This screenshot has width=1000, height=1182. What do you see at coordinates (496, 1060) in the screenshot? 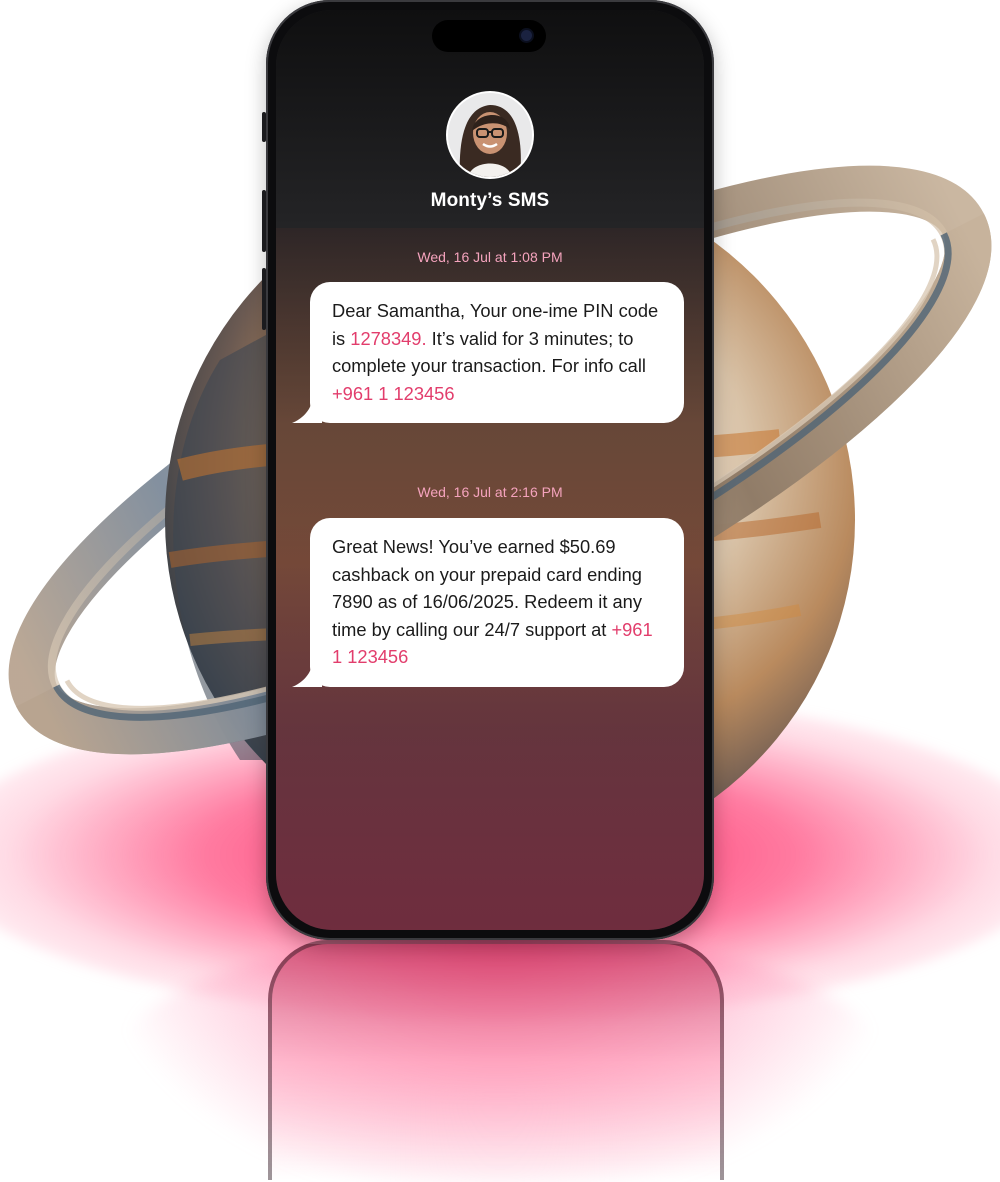
I see `phone-reflection` at bounding box center [496, 1060].